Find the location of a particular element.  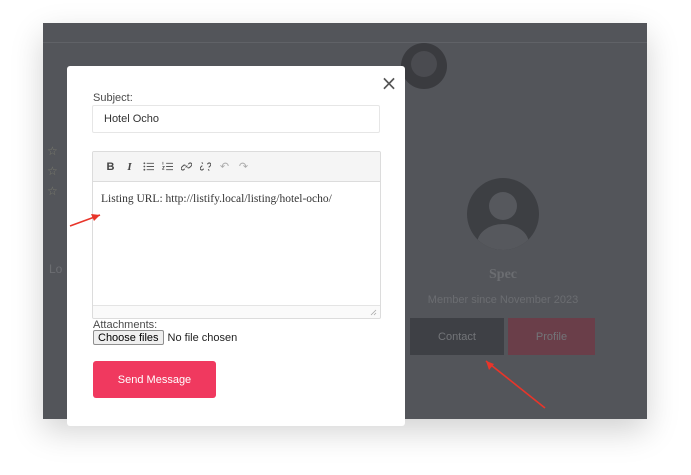

numbered-list-icon is located at coordinates (167, 167).